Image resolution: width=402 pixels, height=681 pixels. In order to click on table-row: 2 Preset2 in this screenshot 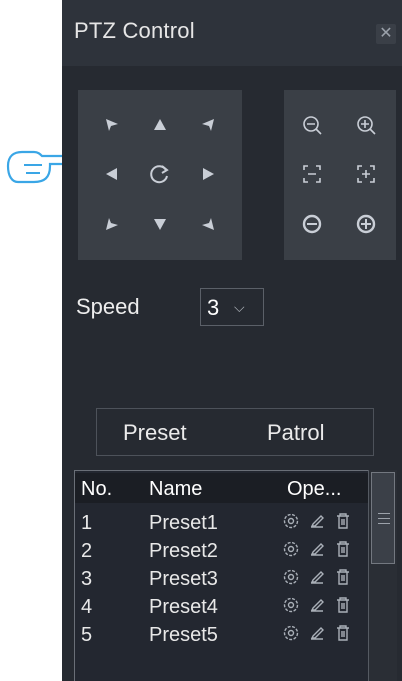, I will do `click(223, 549)`.